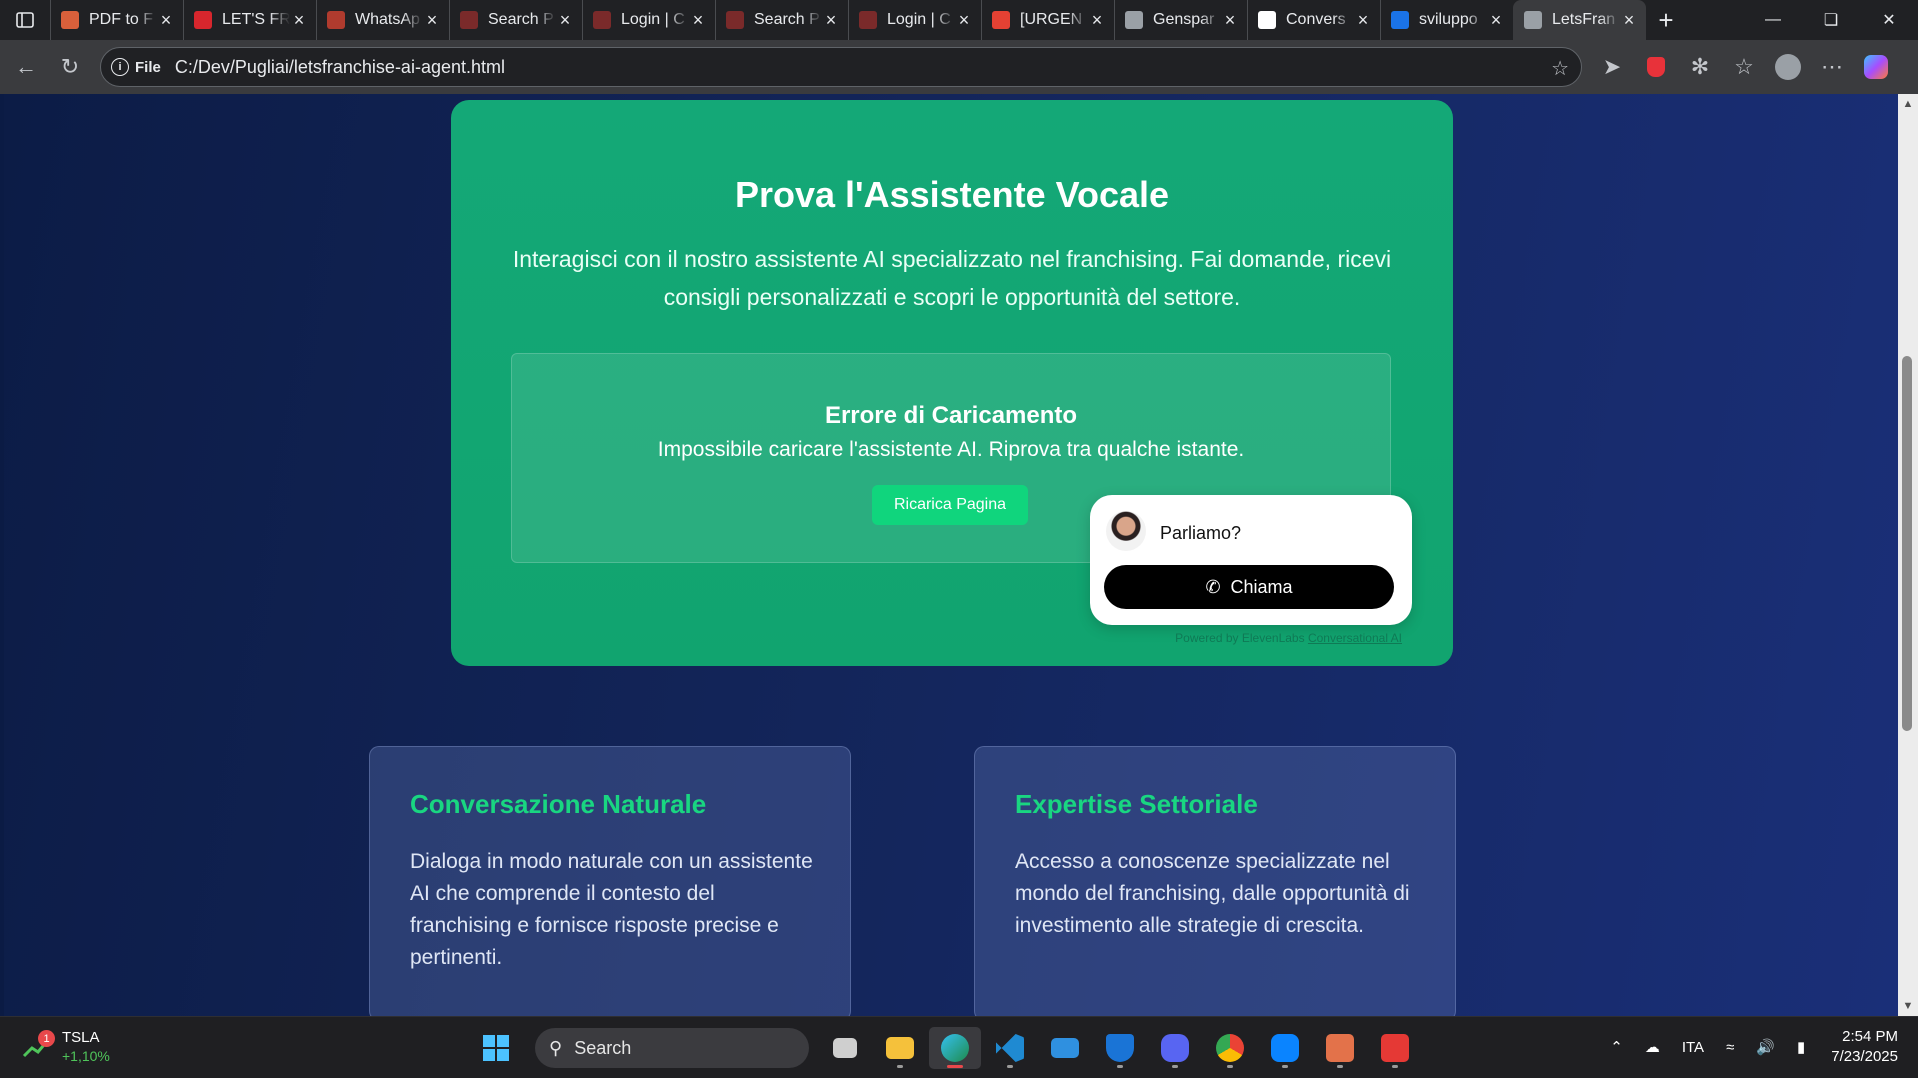 The width and height of the screenshot is (1918, 1078). What do you see at coordinates (1285, 1048) in the screenshot?
I see `chat-app-icon` at bounding box center [1285, 1048].